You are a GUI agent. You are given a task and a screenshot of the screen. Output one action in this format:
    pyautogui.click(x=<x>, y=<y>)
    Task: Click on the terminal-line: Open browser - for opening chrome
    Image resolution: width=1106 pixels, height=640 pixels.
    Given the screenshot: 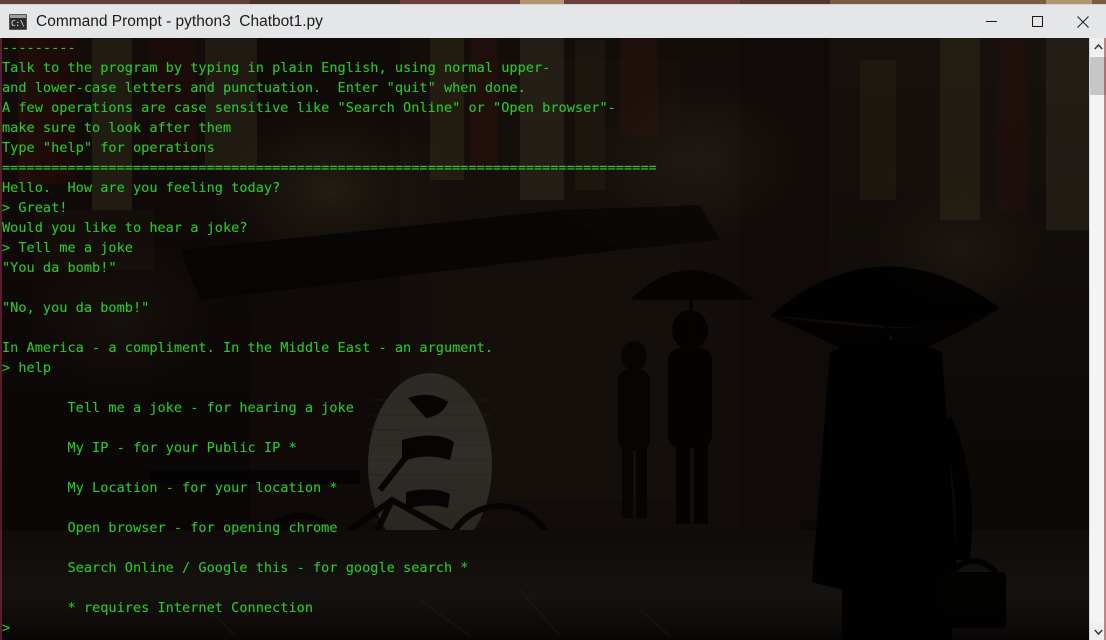 What is the action you would take?
    pyautogui.click(x=170, y=528)
    